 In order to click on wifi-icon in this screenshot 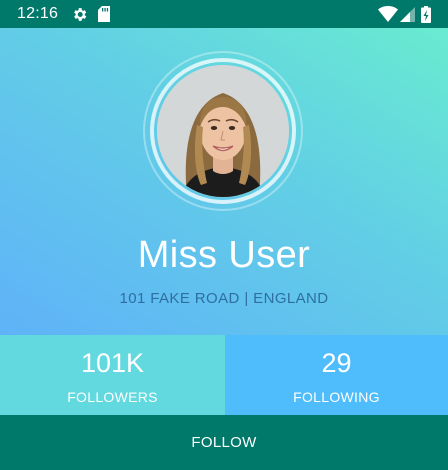, I will do `click(388, 14)`.